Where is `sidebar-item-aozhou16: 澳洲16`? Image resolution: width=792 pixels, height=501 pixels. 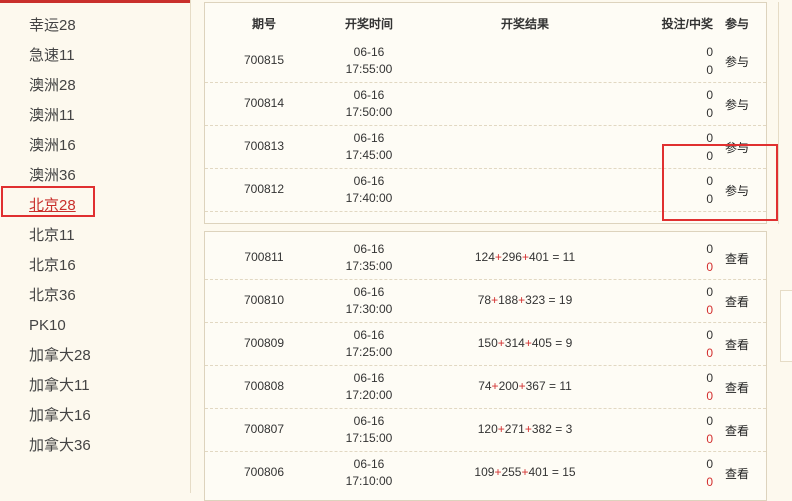
sidebar-item-aozhou16: 澳洲16 is located at coordinates (95, 146).